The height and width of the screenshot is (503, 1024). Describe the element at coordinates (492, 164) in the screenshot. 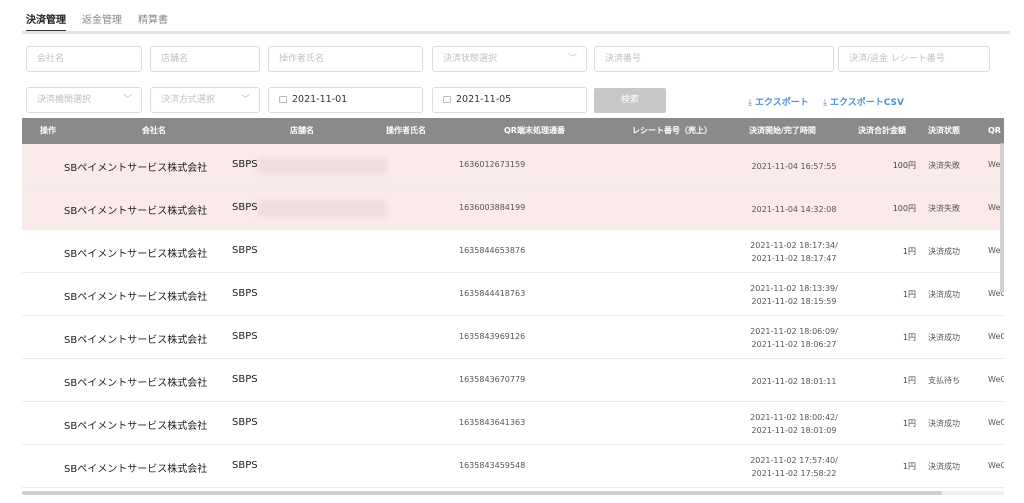

I see `cell-qr-number: 1636012673159` at that location.